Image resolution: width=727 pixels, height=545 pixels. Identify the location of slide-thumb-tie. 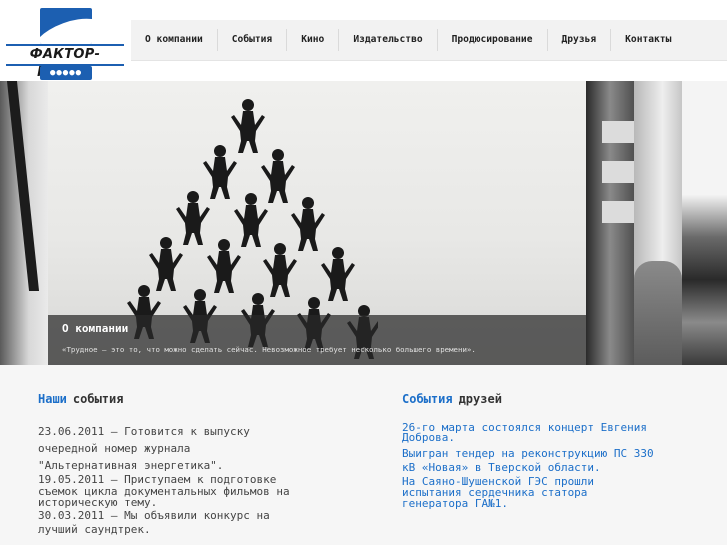
(24, 223).